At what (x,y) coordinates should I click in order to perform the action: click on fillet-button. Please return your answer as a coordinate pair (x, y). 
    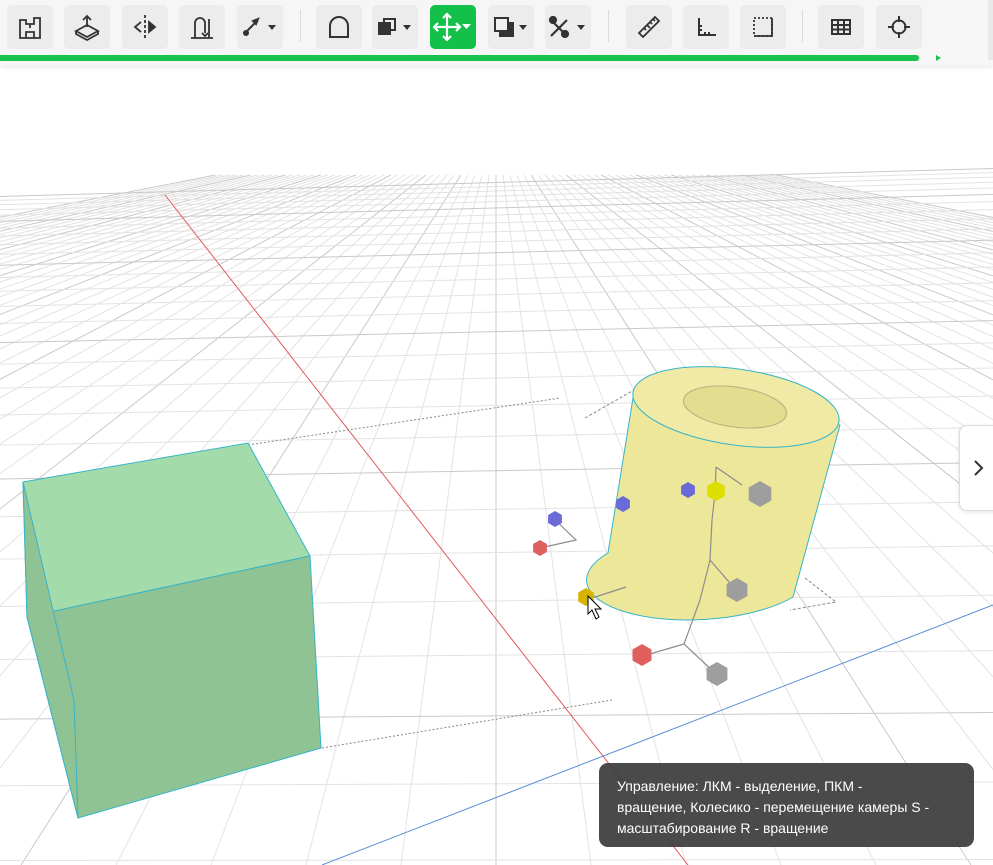
    Looking at the image, I should click on (339, 27).